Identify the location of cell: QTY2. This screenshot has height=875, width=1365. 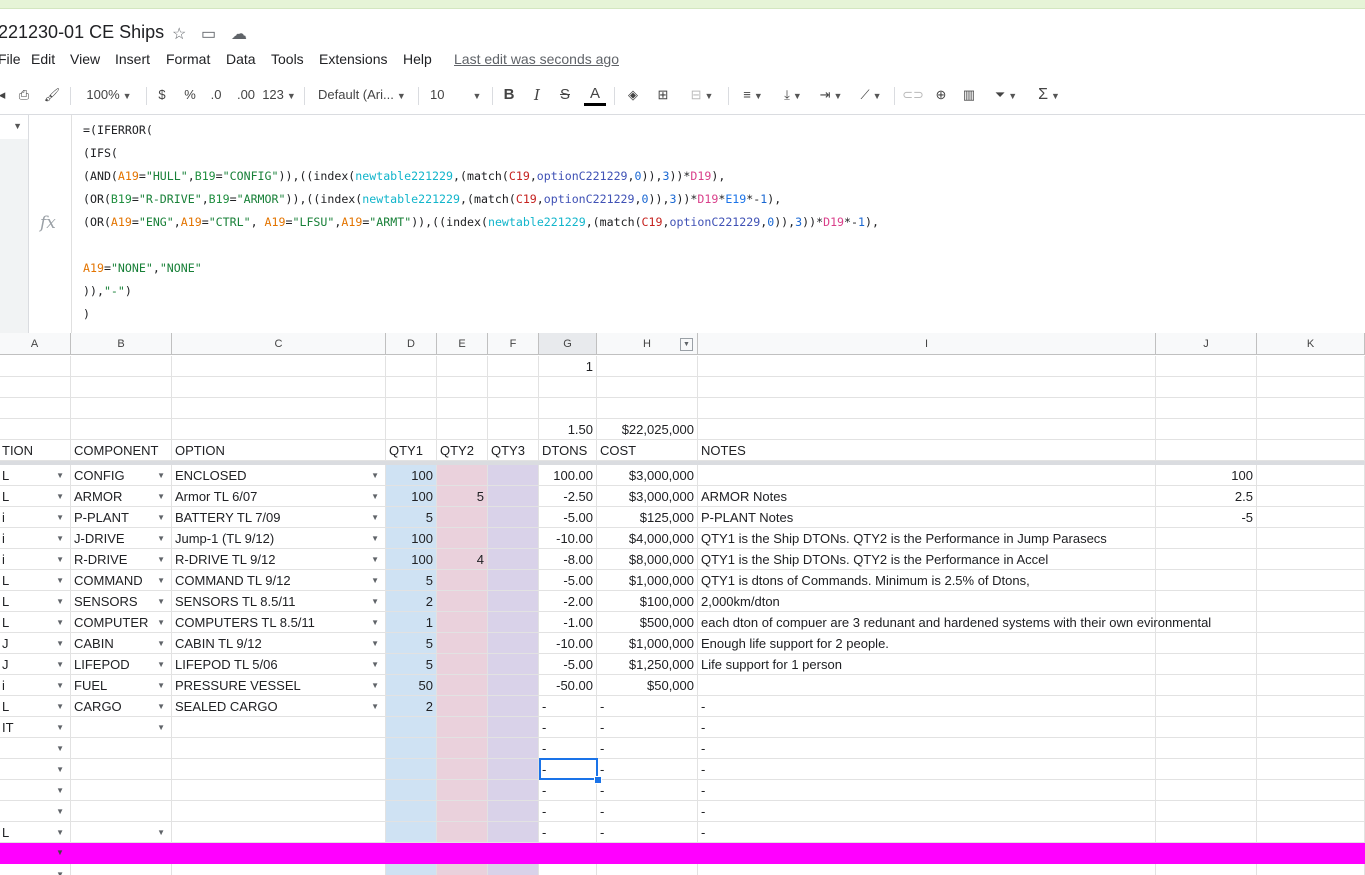
(462, 450).